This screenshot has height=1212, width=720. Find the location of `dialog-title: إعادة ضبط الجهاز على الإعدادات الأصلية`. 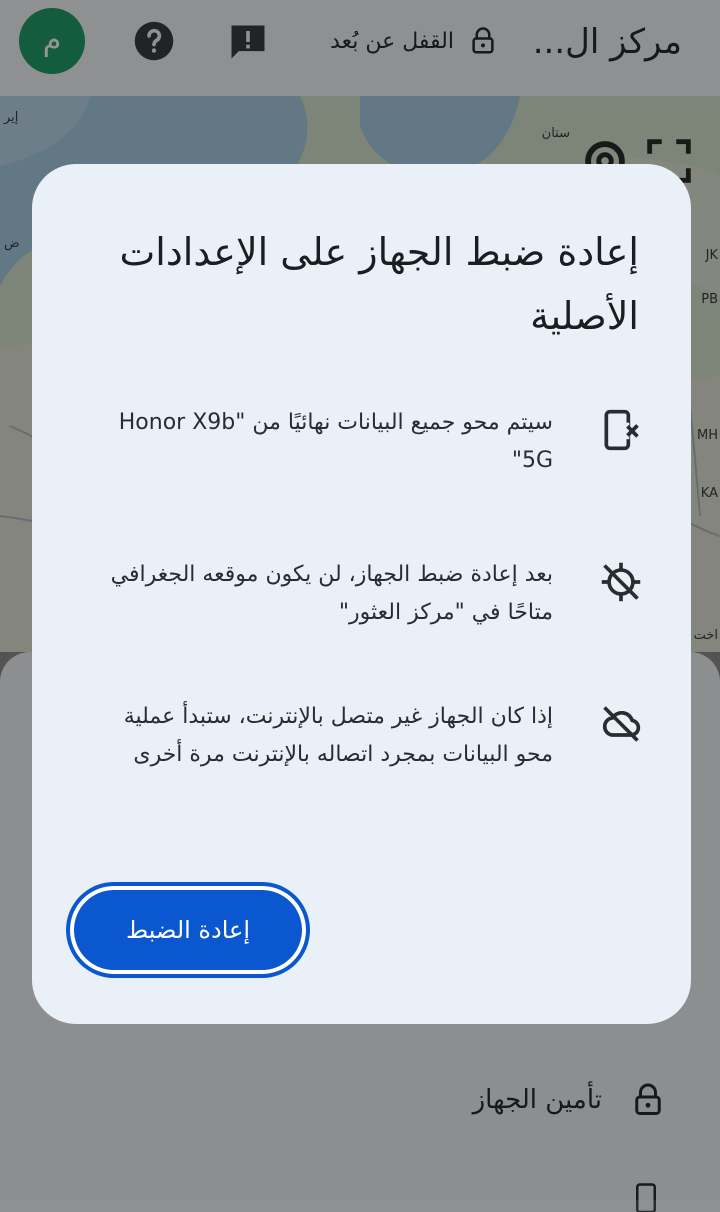

dialog-title: إعادة ضبط الجهاز على الإعدادات الأصلية is located at coordinates (359, 284).